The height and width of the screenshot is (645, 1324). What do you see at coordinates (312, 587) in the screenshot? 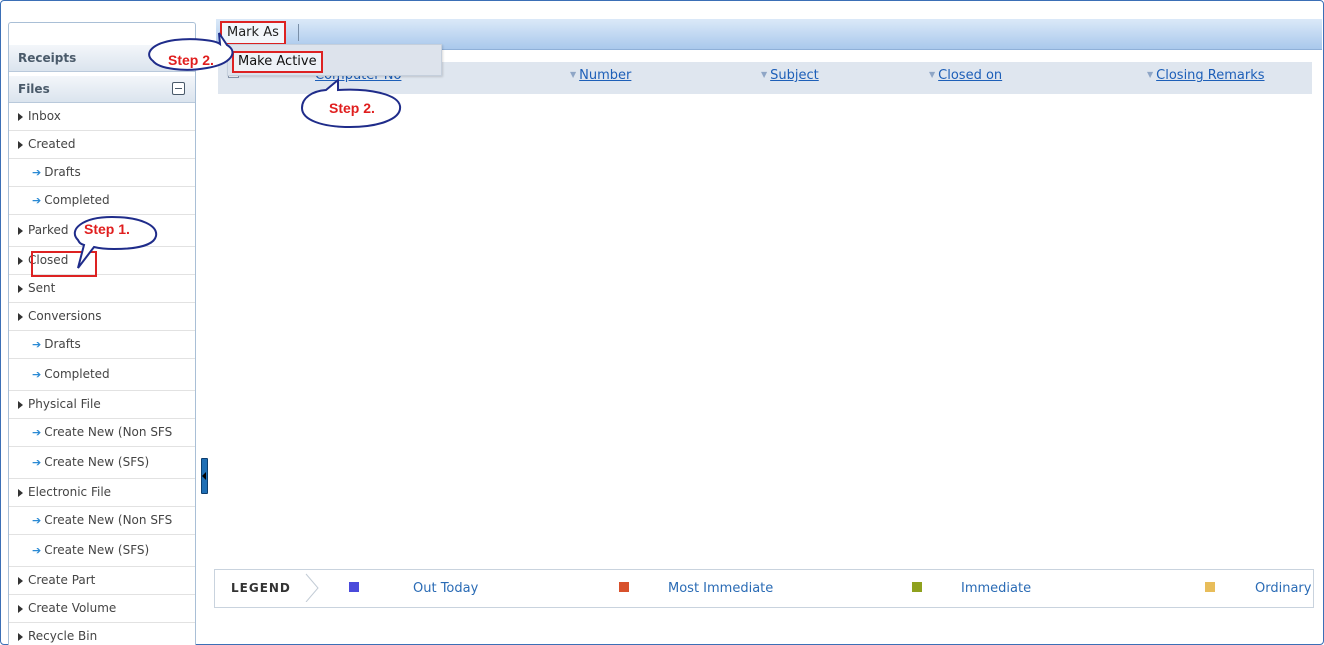
I see `chevron-right-icon` at bounding box center [312, 587].